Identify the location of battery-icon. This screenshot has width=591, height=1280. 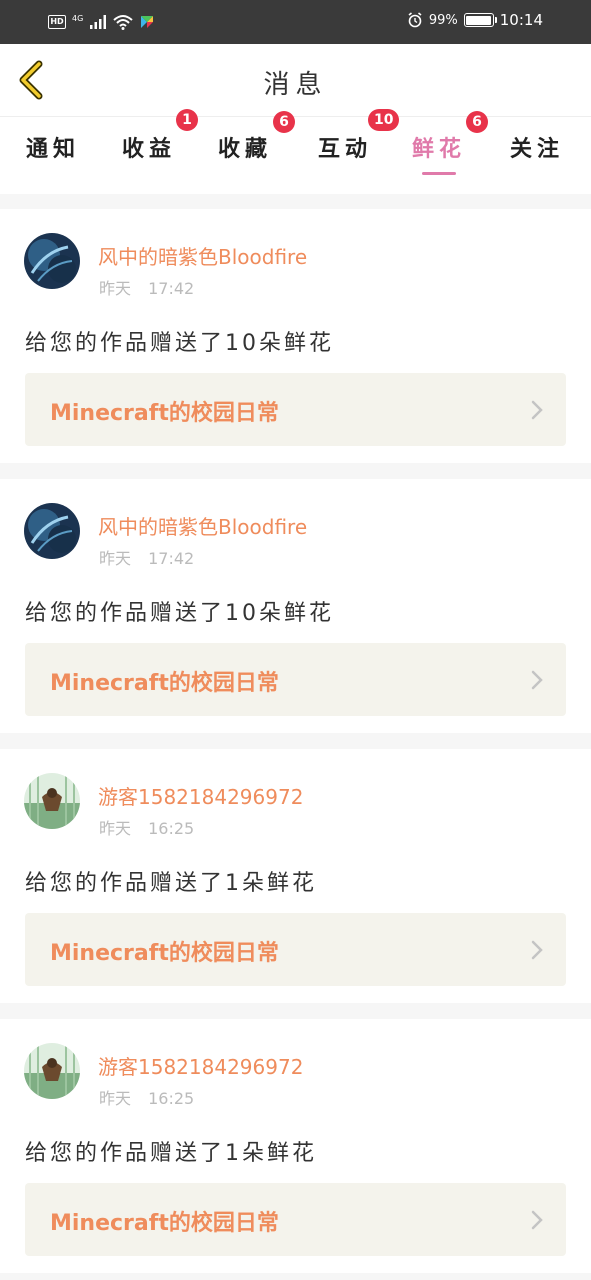
(480, 20).